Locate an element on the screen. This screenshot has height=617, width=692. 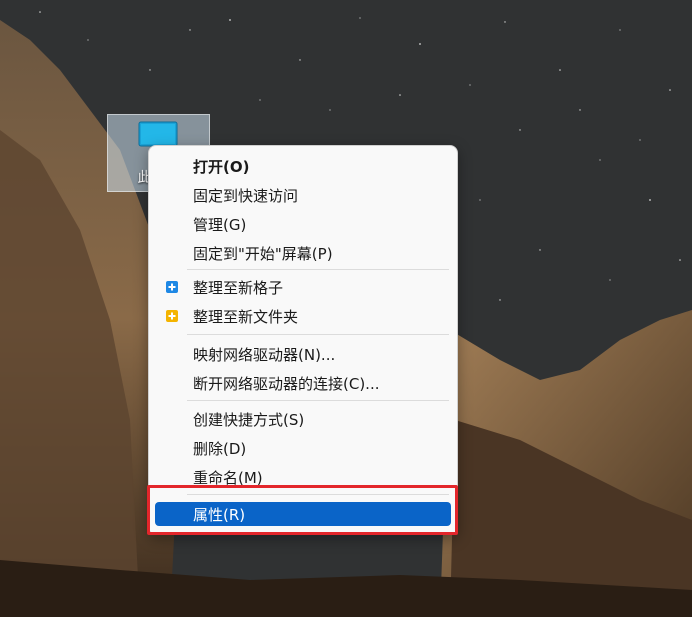
grid-plus-icon is located at coordinates (172, 287).